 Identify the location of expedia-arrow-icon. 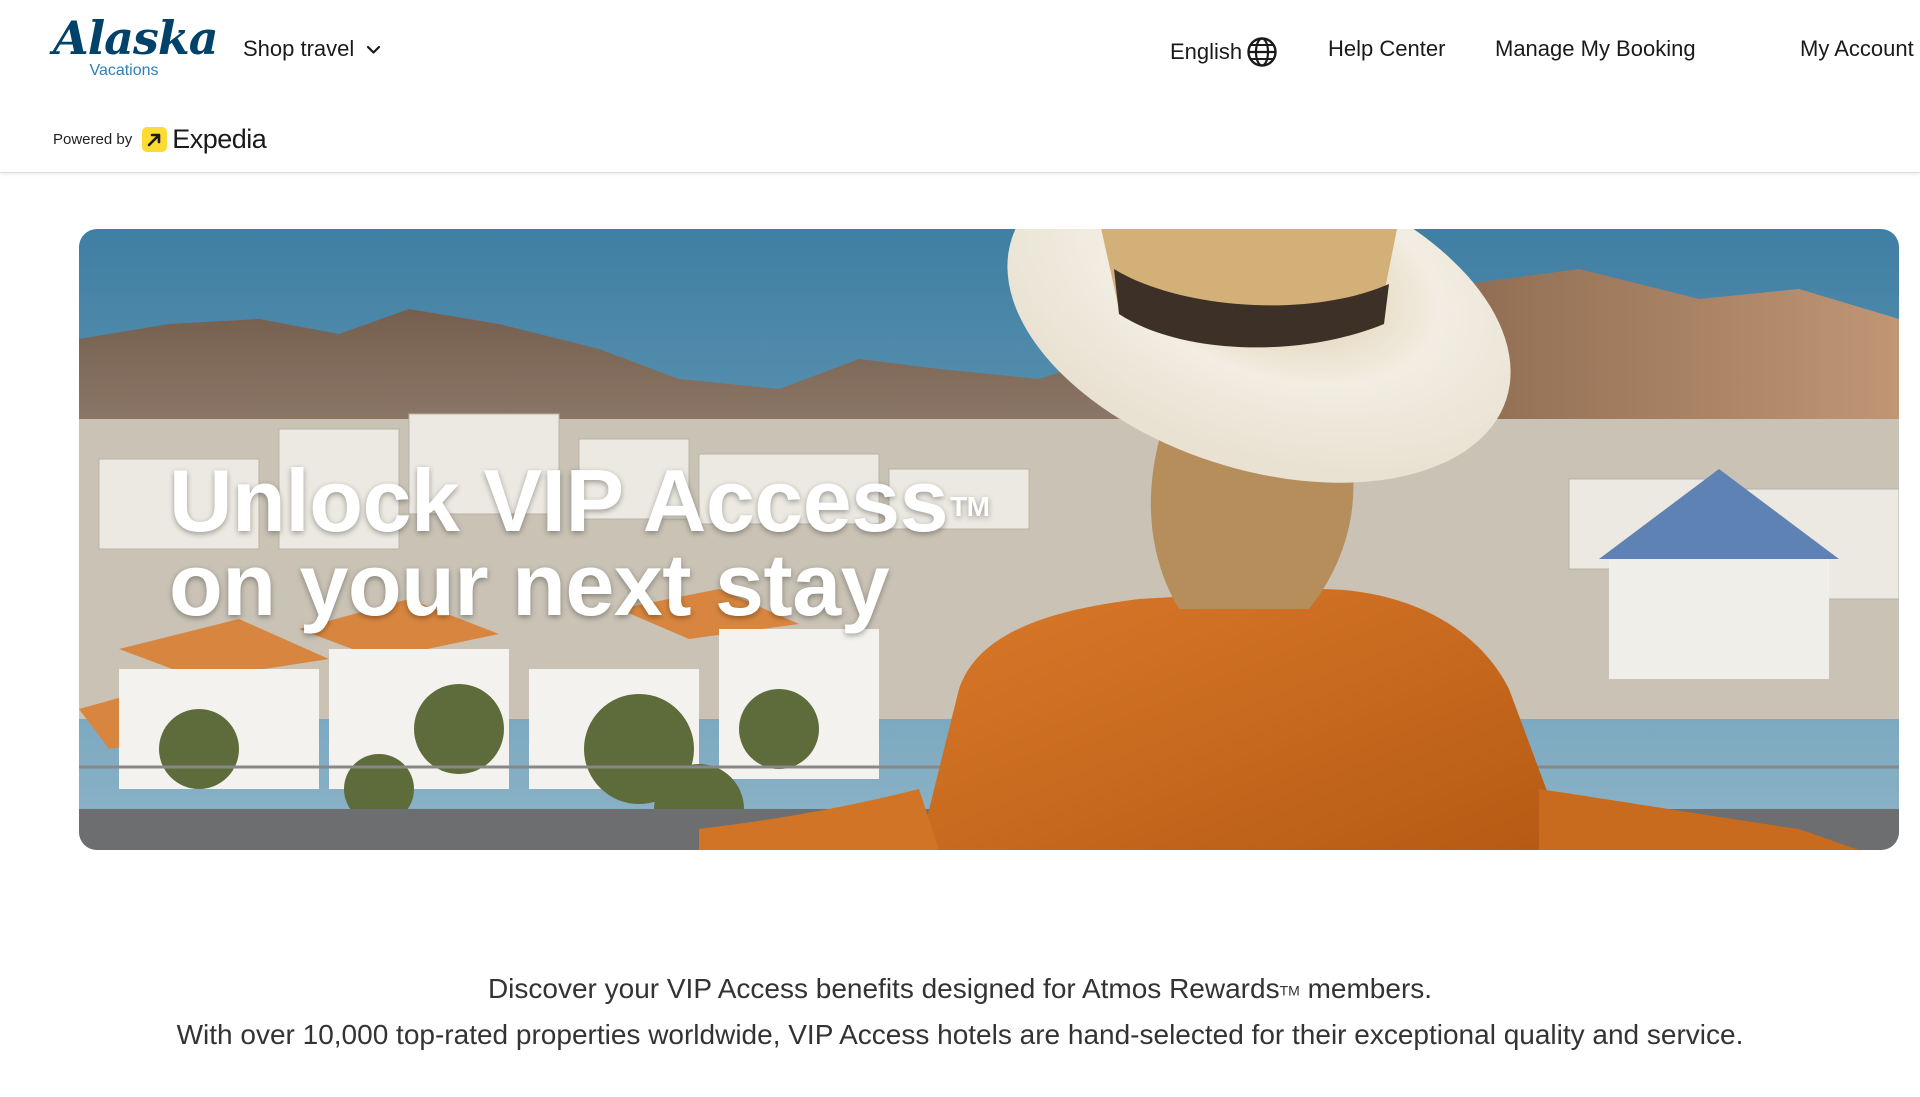
(155, 139).